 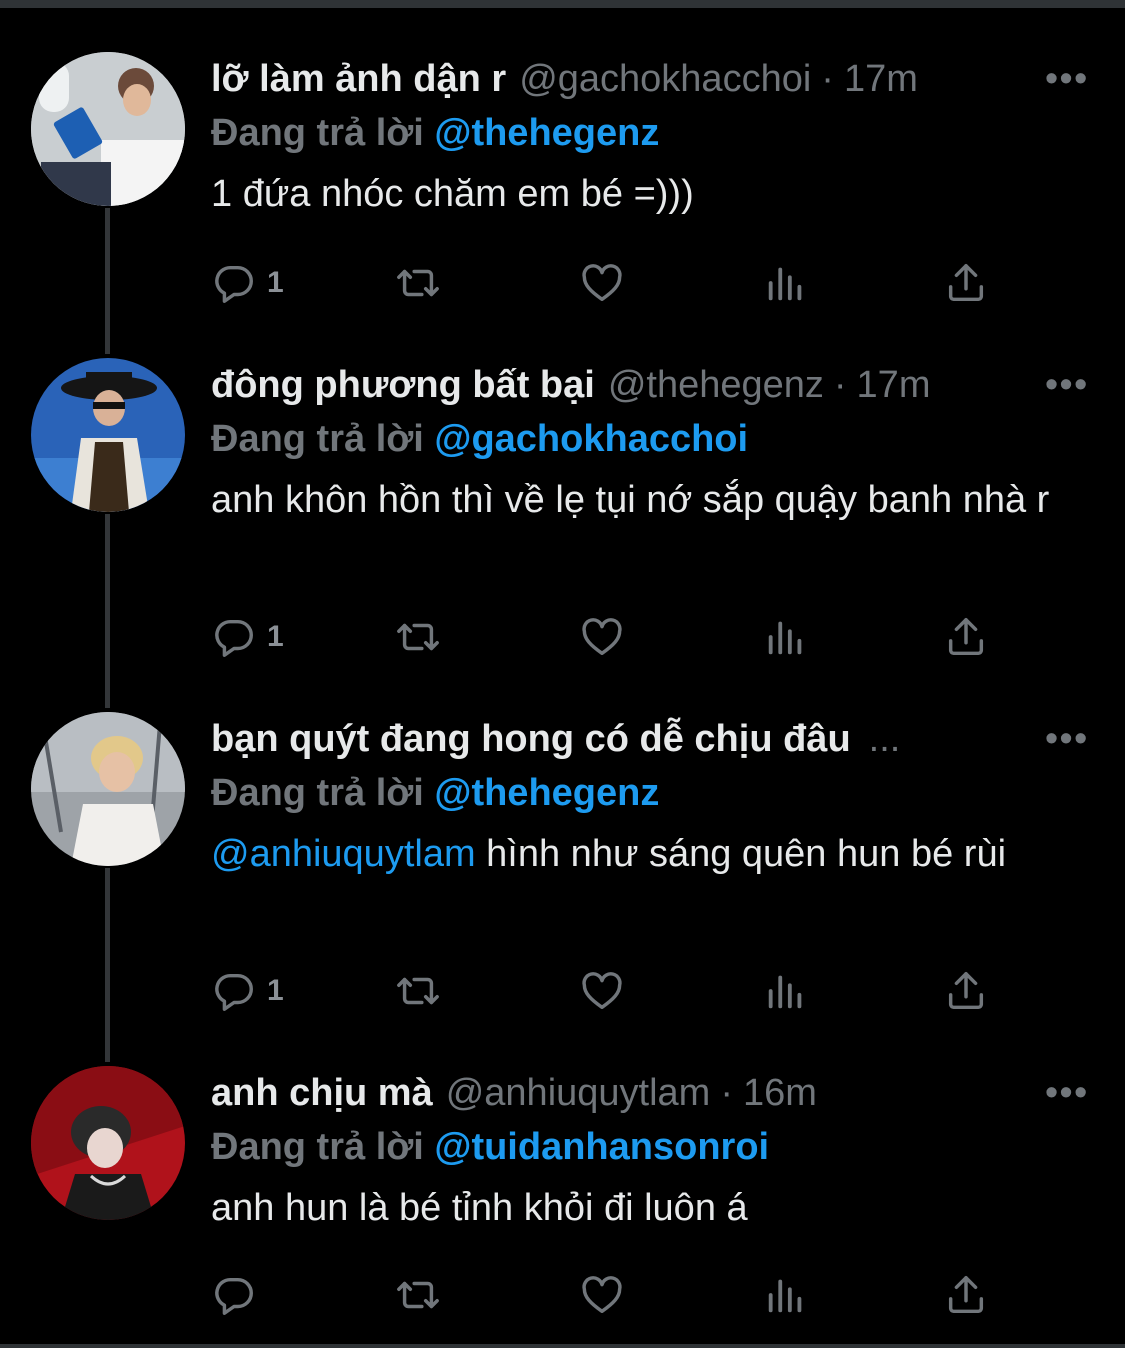 What do you see at coordinates (780, 1093) in the screenshot?
I see `timestamp: 16m` at bounding box center [780, 1093].